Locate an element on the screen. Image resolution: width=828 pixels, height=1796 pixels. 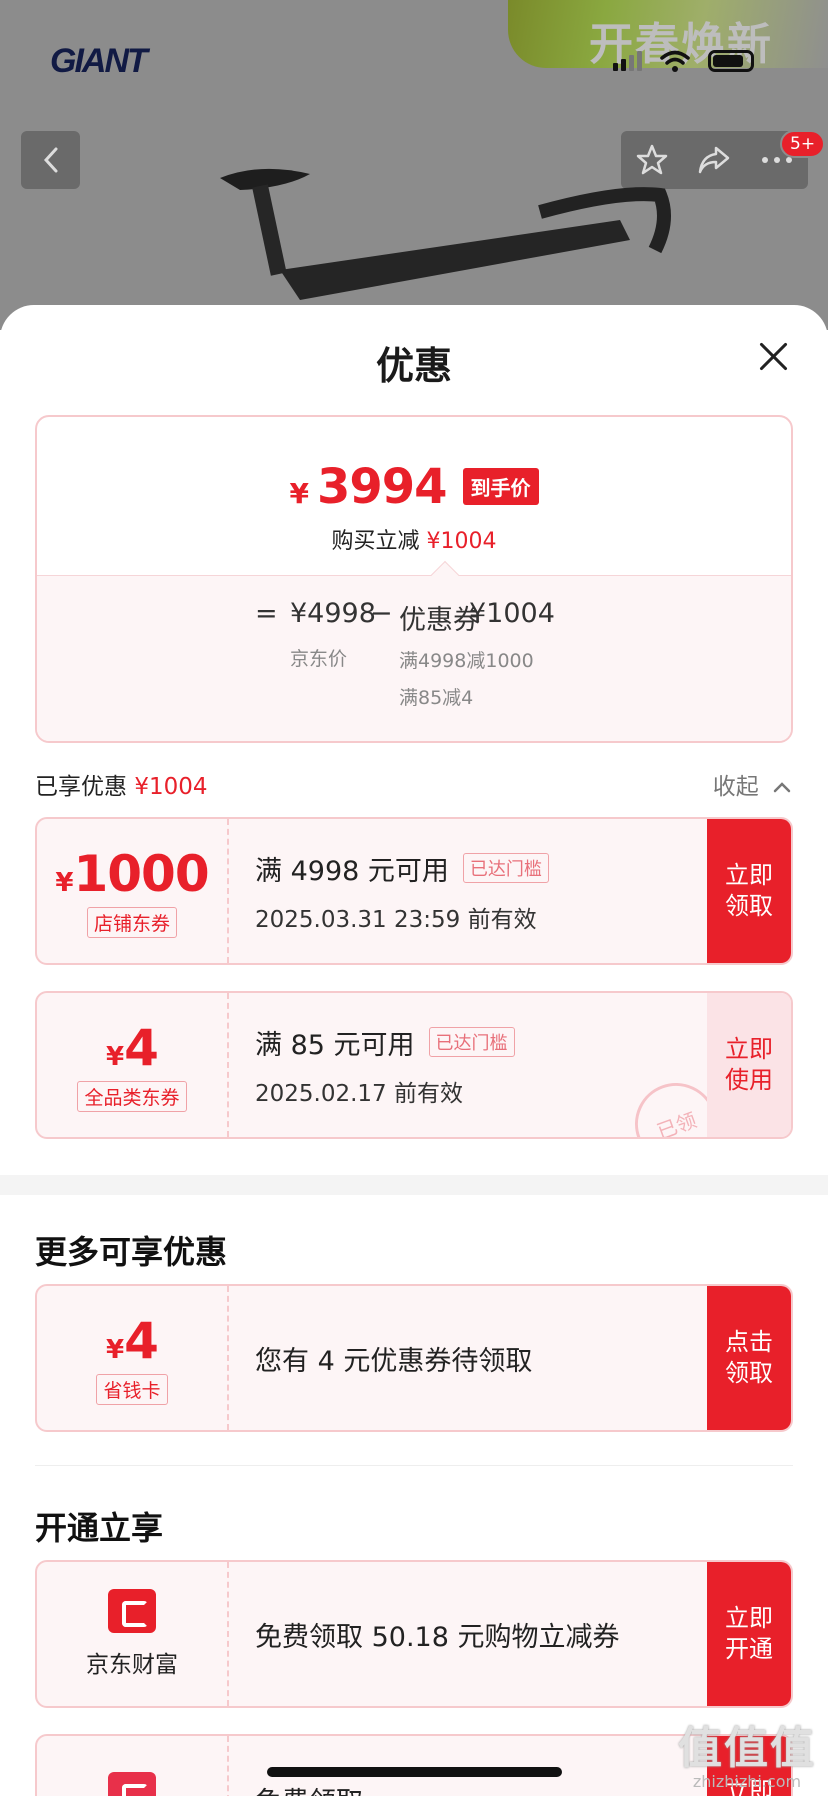
jd-finance-icon is located at coordinates (132, 1611).